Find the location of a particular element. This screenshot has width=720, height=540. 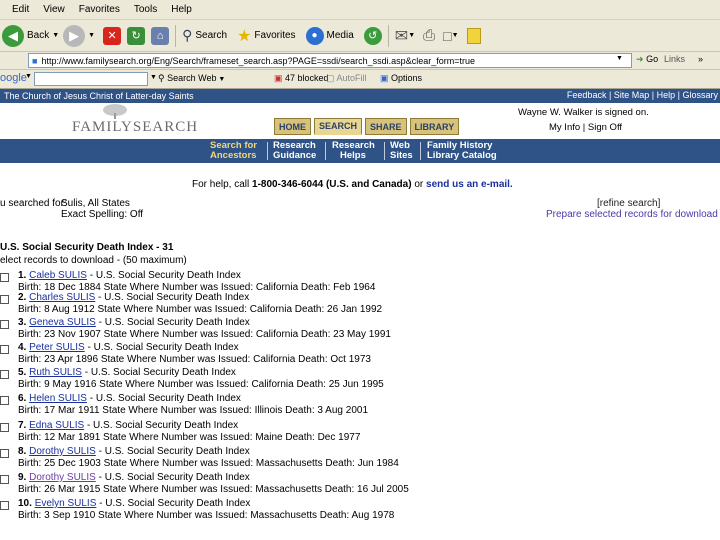

record-name-link: Evelyn SULIS is located at coordinates (66, 503).